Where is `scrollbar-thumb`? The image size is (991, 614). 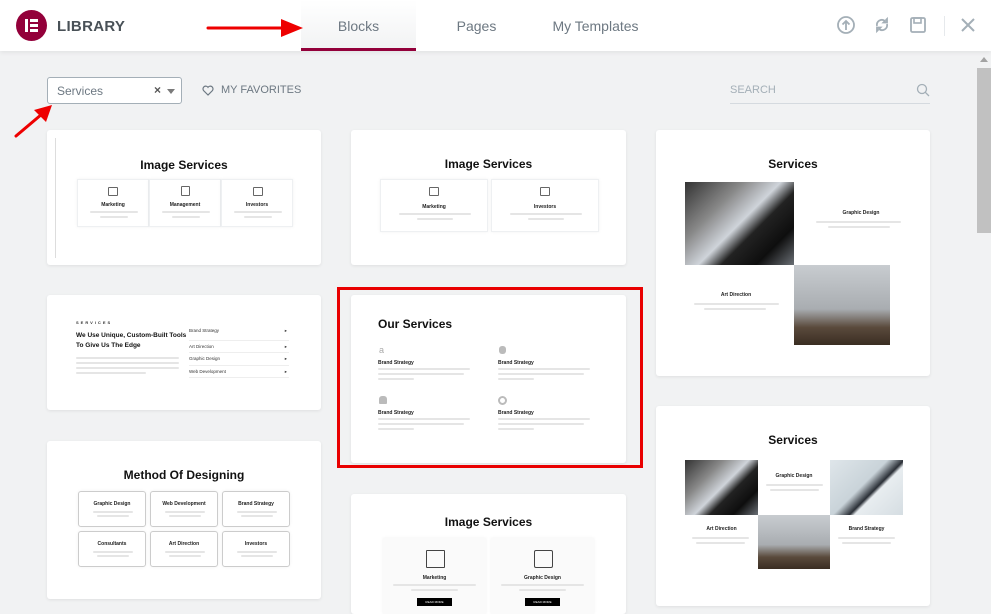 scrollbar-thumb is located at coordinates (984, 150).